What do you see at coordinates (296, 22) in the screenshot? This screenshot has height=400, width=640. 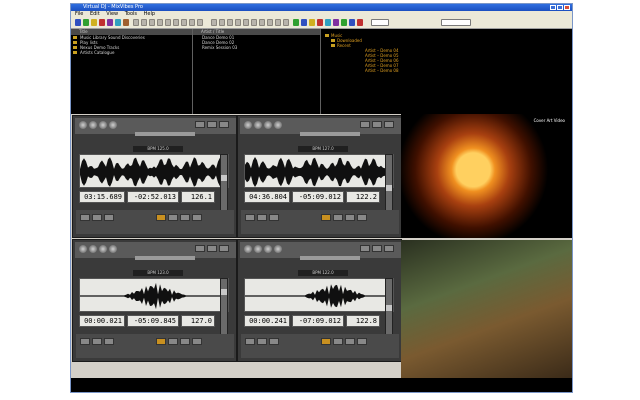 I see `toolbar-button-green` at bounding box center [296, 22].